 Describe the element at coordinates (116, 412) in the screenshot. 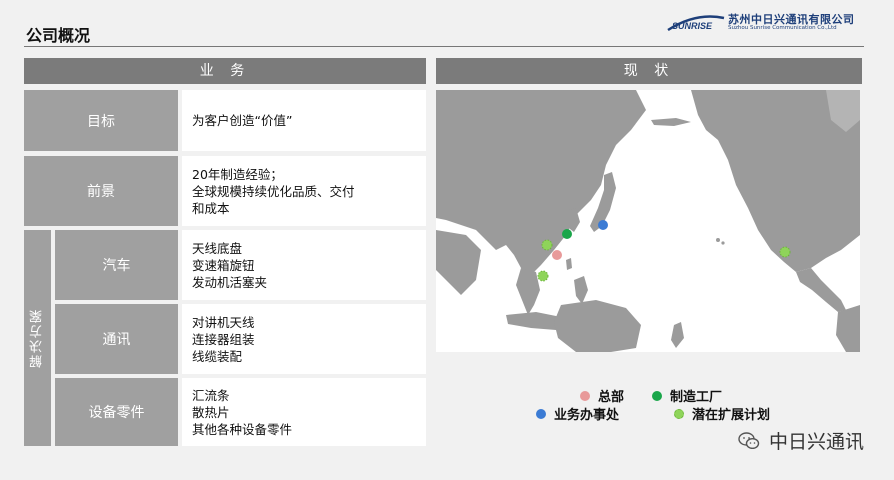

I see `equipment-parts-label: 设备零件` at that location.